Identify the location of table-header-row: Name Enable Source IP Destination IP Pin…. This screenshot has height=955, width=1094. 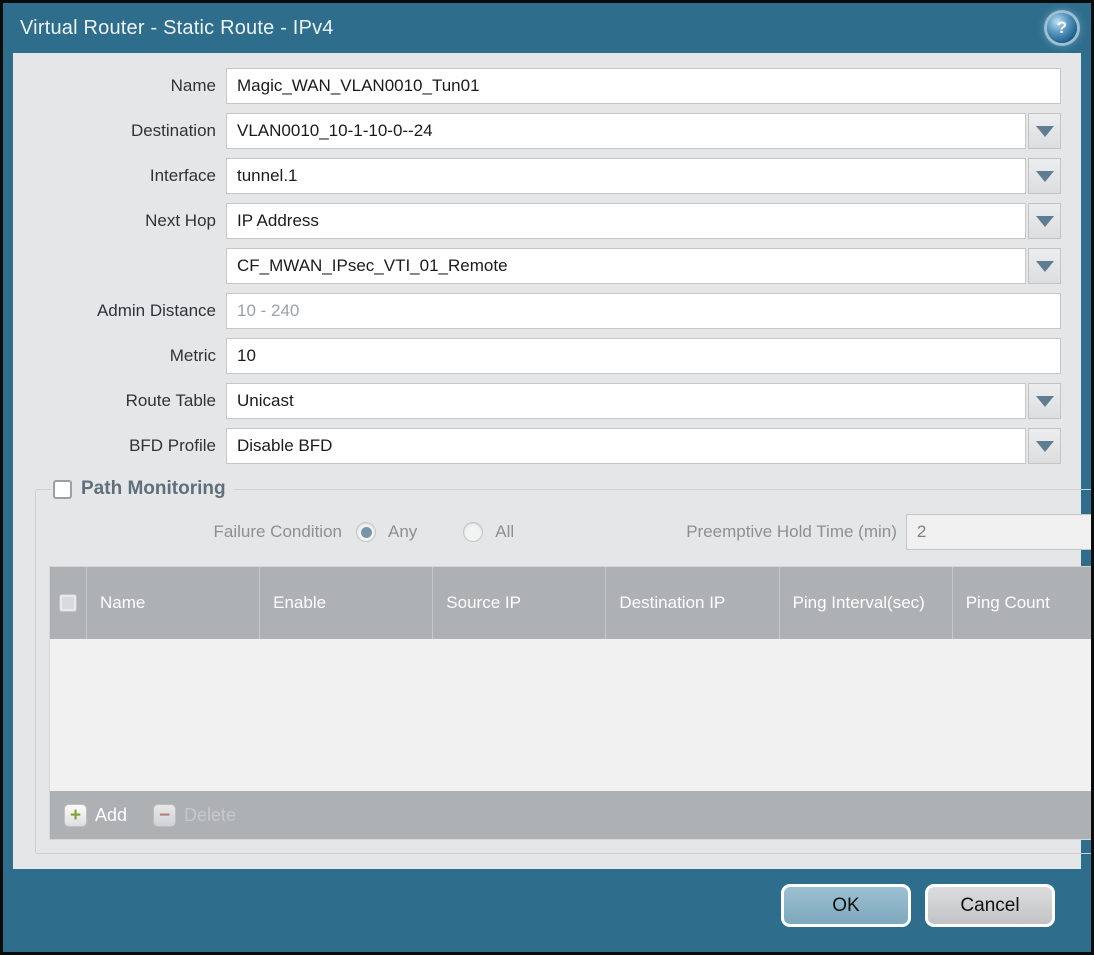
(570, 603).